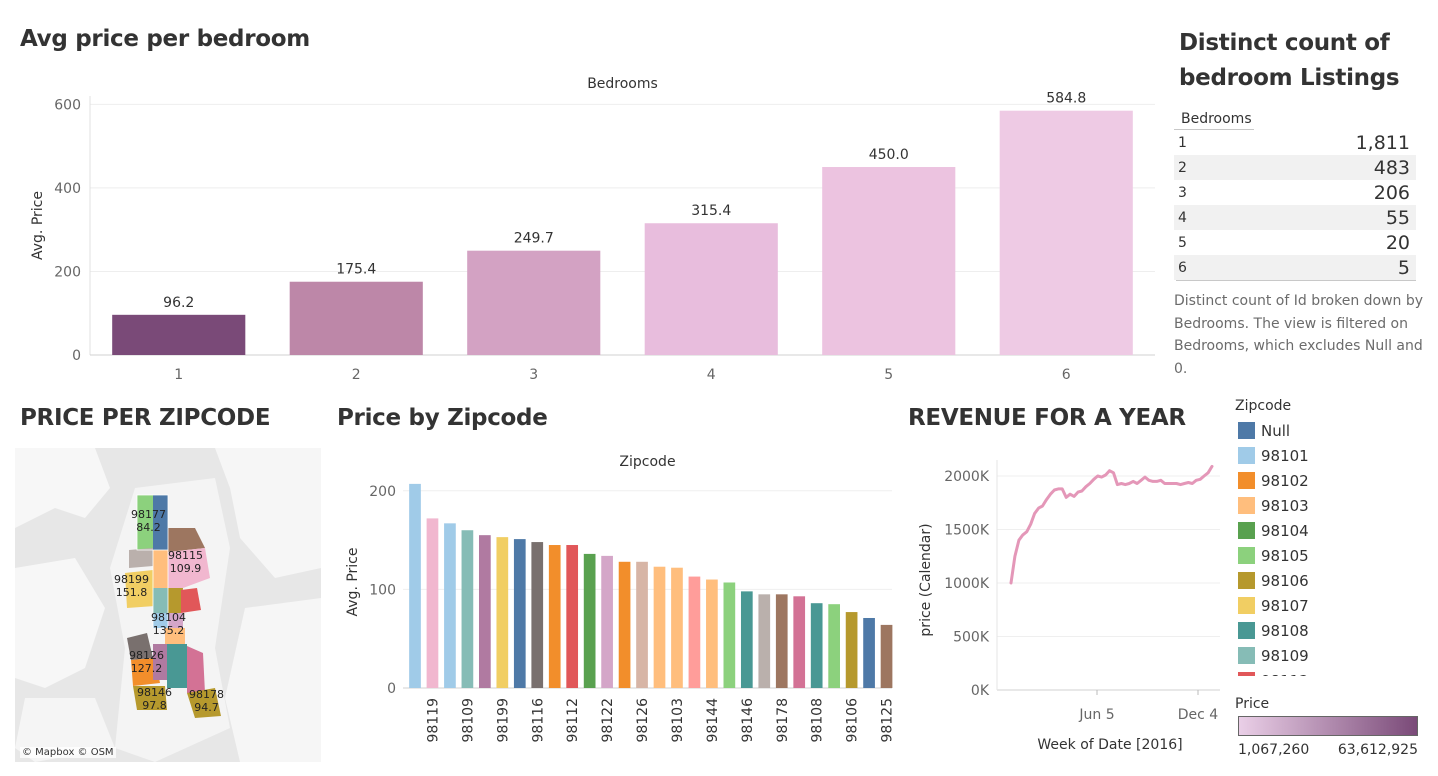 The image size is (1438, 776). I want to click on zipcode-legend-item: 98109, so click(1292, 655).